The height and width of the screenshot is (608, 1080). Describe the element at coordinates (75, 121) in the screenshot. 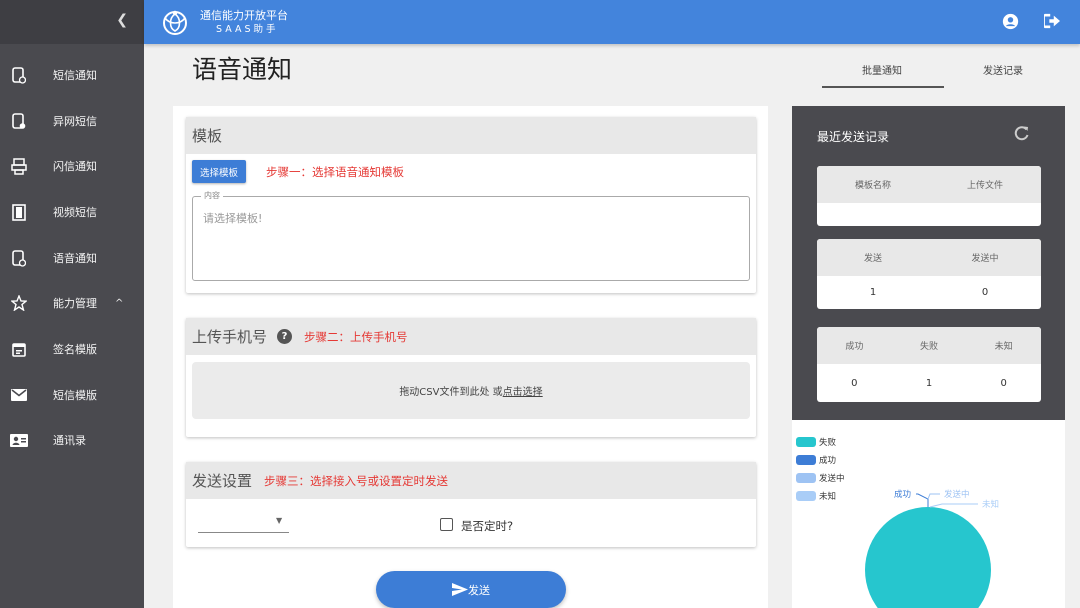

I see `sidebar-item-label: 异网短信` at that location.